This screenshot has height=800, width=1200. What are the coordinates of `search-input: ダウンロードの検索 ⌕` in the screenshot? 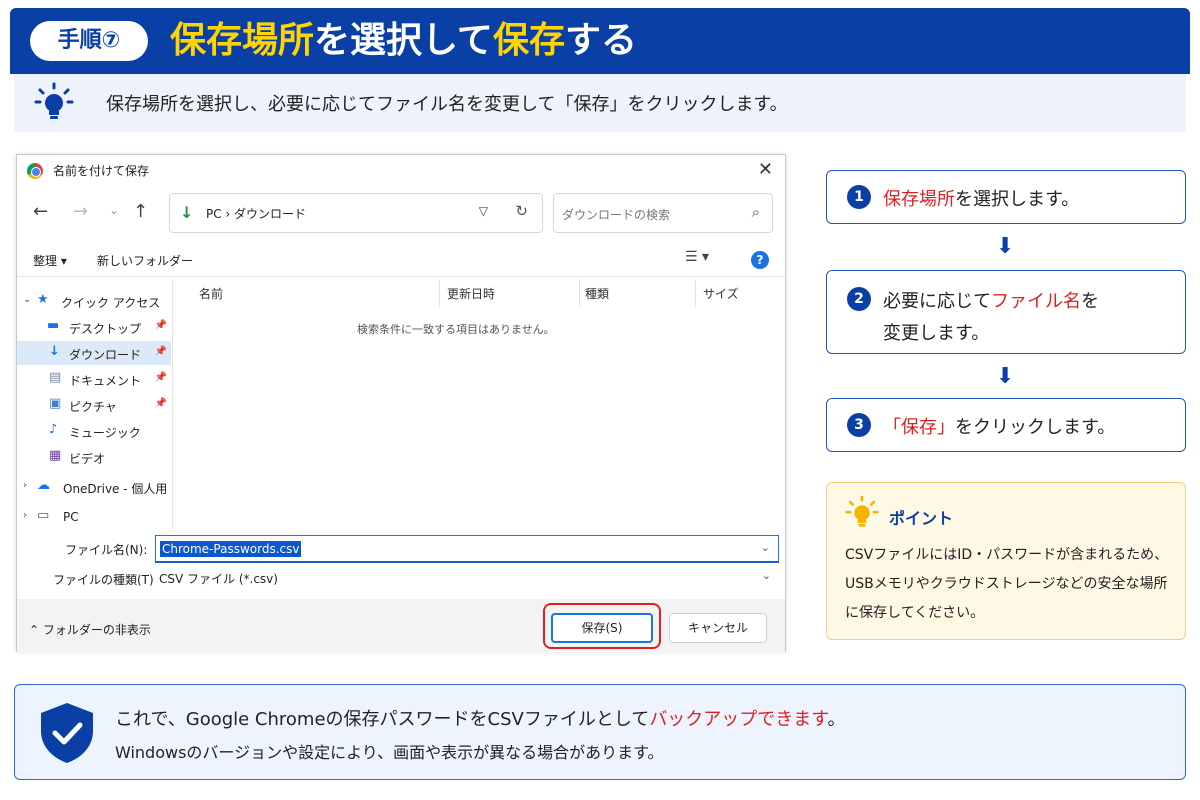 It's located at (663, 213).